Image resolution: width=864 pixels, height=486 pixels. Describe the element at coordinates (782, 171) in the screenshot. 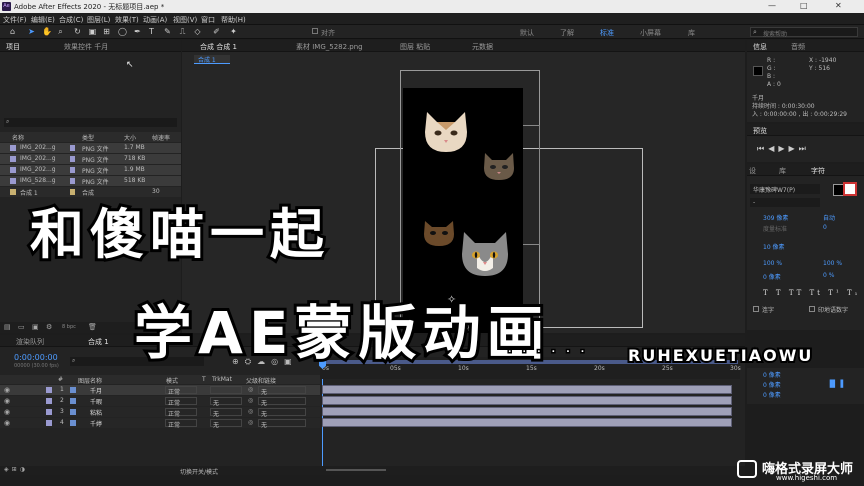

I see `tab-libraries: 库` at that location.